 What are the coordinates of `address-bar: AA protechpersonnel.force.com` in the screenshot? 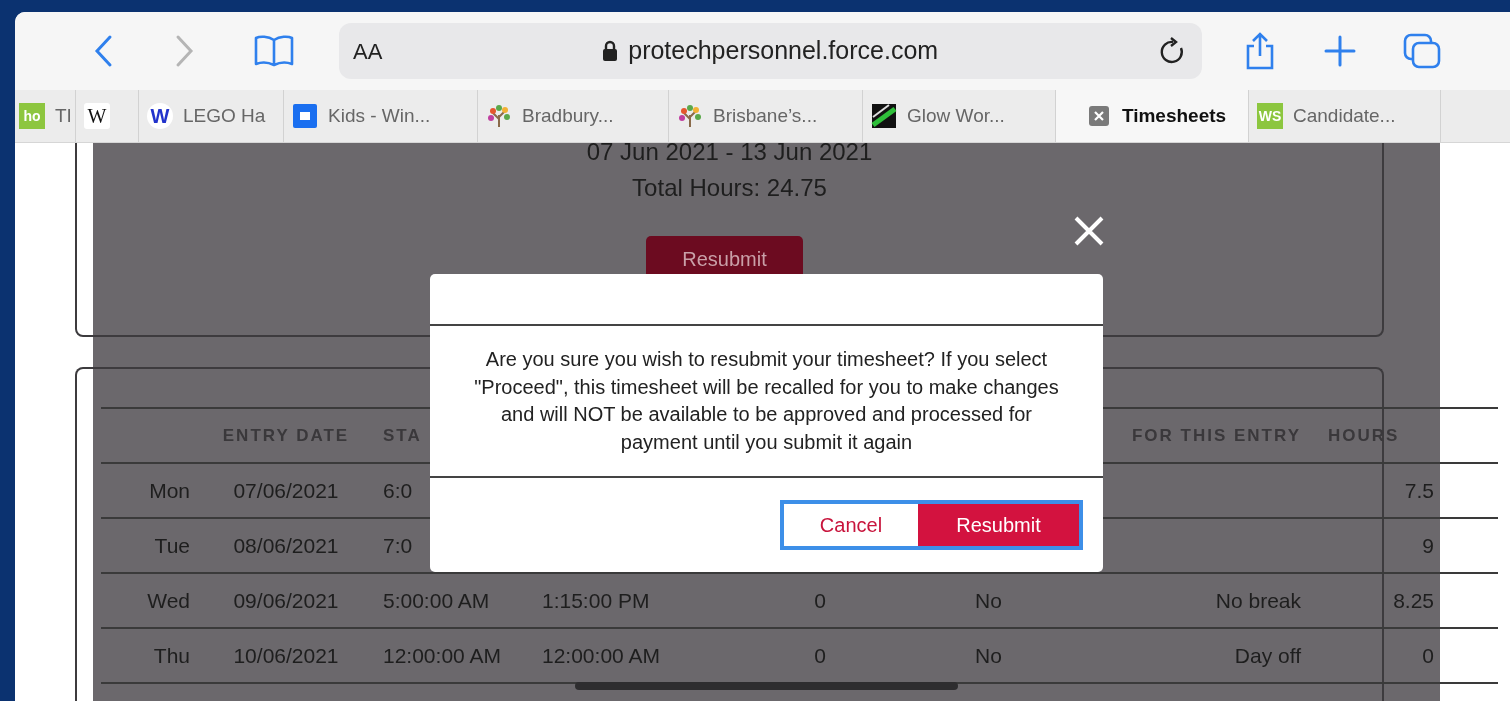 It's located at (770, 51).